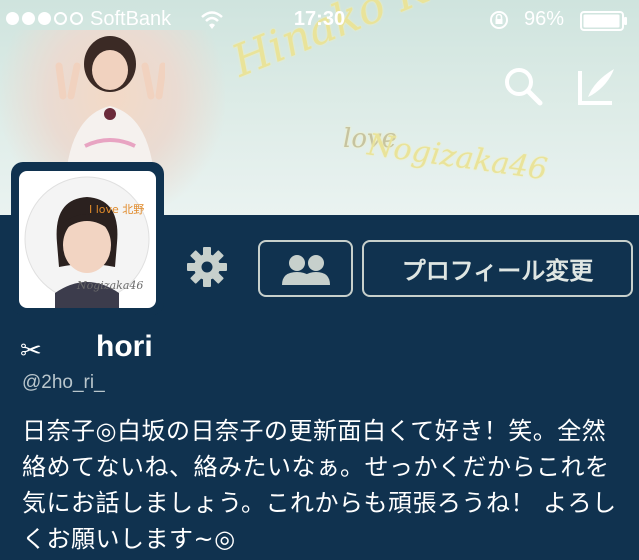  Describe the element at coordinates (497, 268) in the screenshot. I see `edit-profile-button: プロフィール変更` at that location.